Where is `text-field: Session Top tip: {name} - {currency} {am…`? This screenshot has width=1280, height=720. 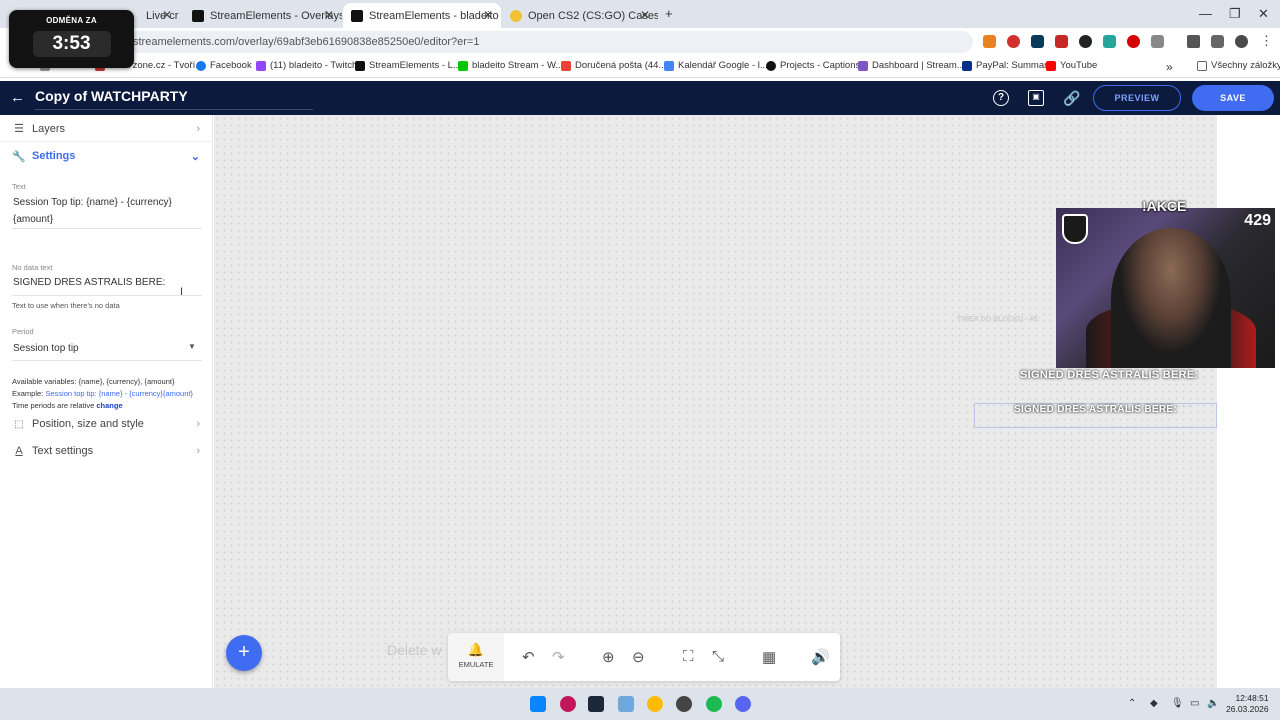 text-field: Session Top tip: {name} - {currency} {am… is located at coordinates (92, 211).